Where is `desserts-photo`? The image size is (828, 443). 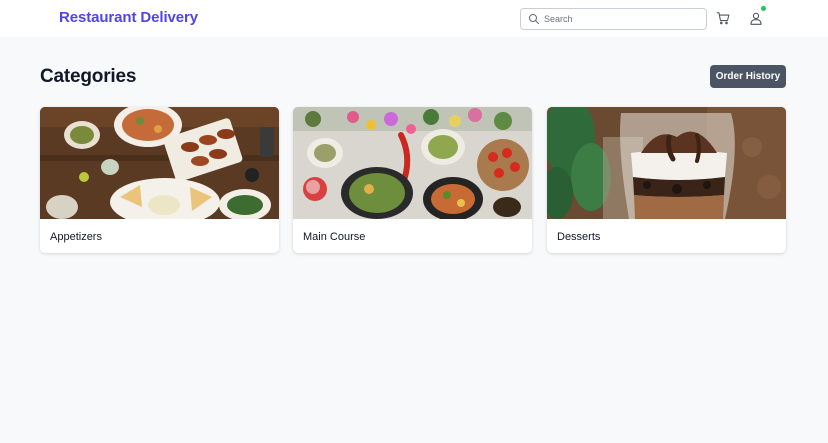
desserts-photo is located at coordinates (666, 163).